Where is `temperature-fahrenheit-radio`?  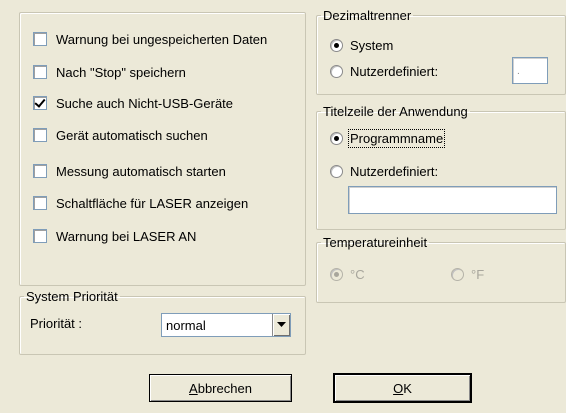 temperature-fahrenheit-radio is located at coordinates (457, 274).